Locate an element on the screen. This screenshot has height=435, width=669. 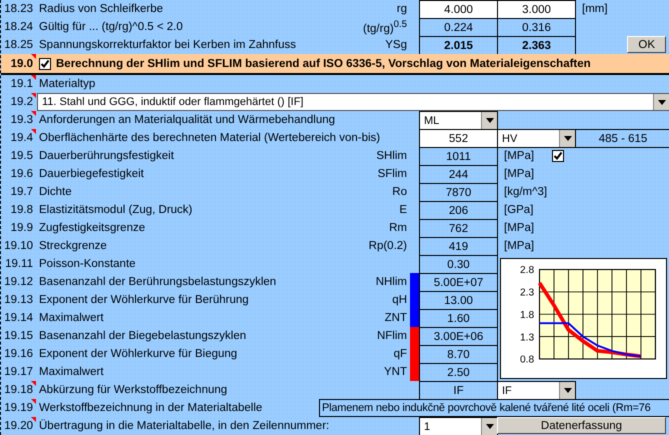
section-title: Berechnung der SHlim und SFLIM basierend auf ISO 6336-5, Vorschlag von Materialeigenschaften is located at coordinates (323, 64).